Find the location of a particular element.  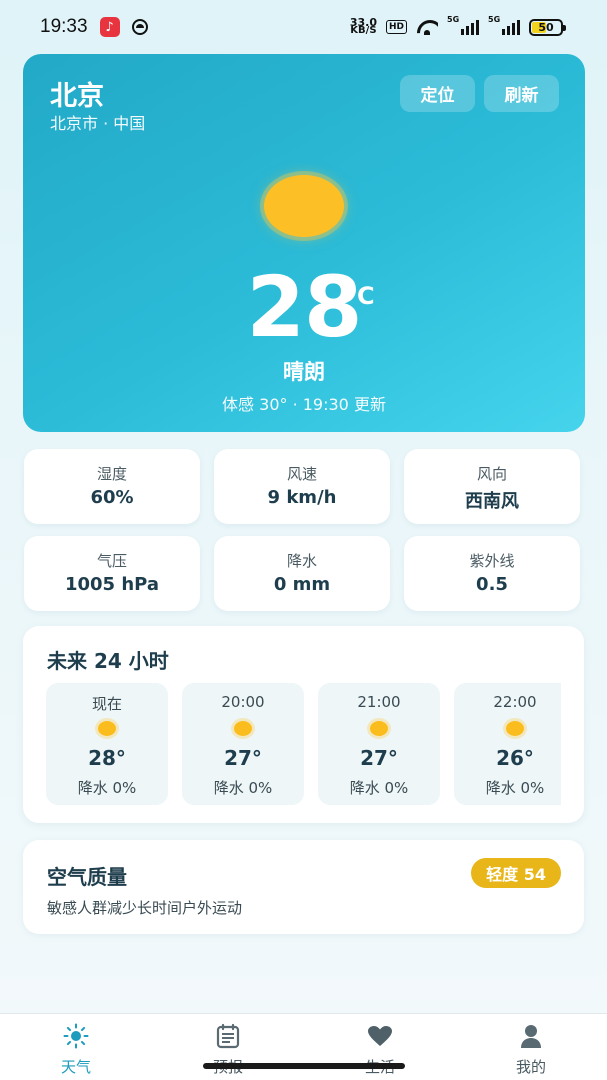

weather-condition: 晴朗 is located at coordinates (304, 372).